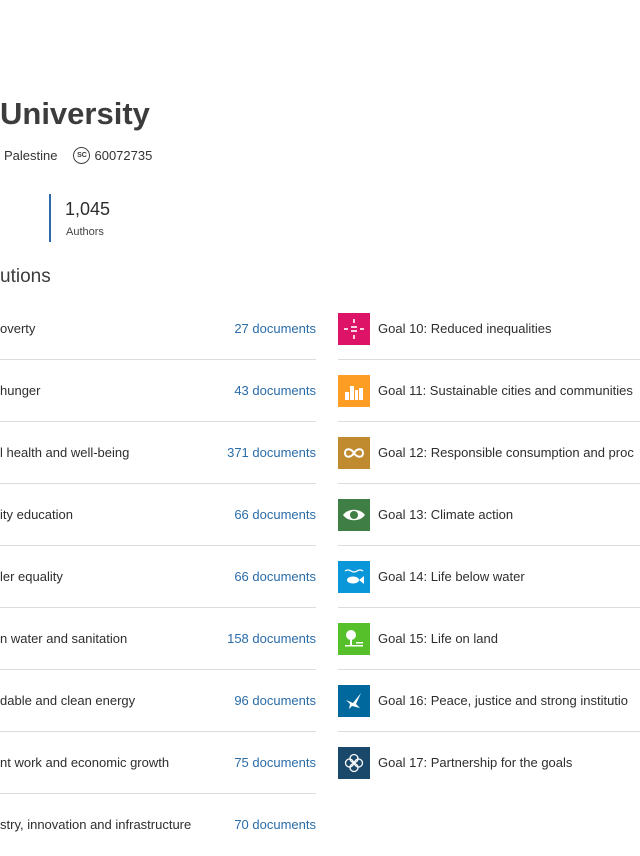 The width and height of the screenshot is (640, 856). Describe the element at coordinates (271, 639) in the screenshot. I see `sdg-documents-link: 158 documents` at that location.